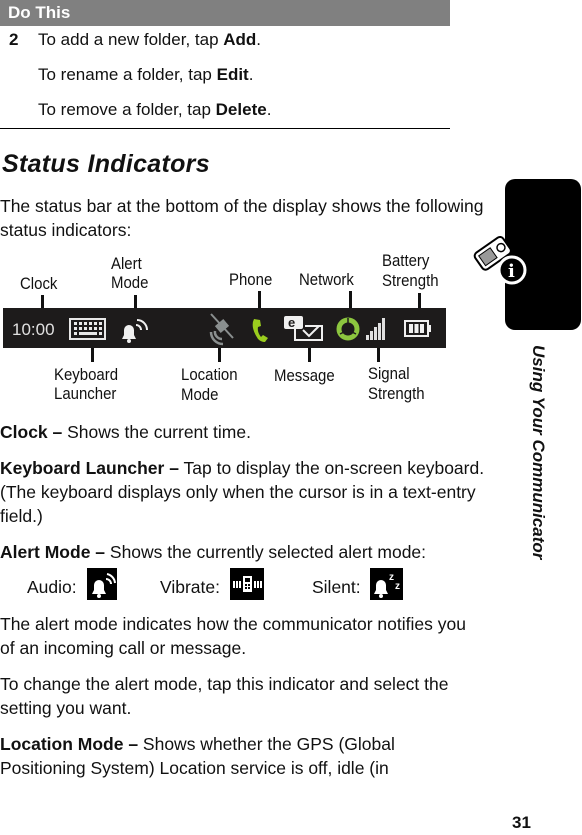 The width and height of the screenshot is (582, 835). What do you see at coordinates (396, 393) in the screenshot?
I see `label-signal-2: Strength` at bounding box center [396, 393].